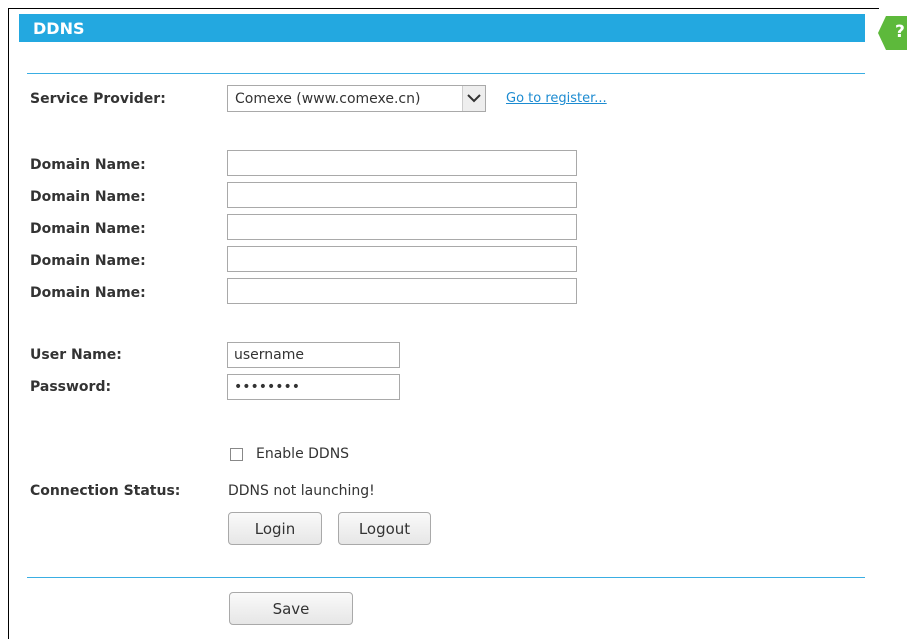 This screenshot has height=639, width=907. I want to click on section-header: DDNS, so click(442, 28).